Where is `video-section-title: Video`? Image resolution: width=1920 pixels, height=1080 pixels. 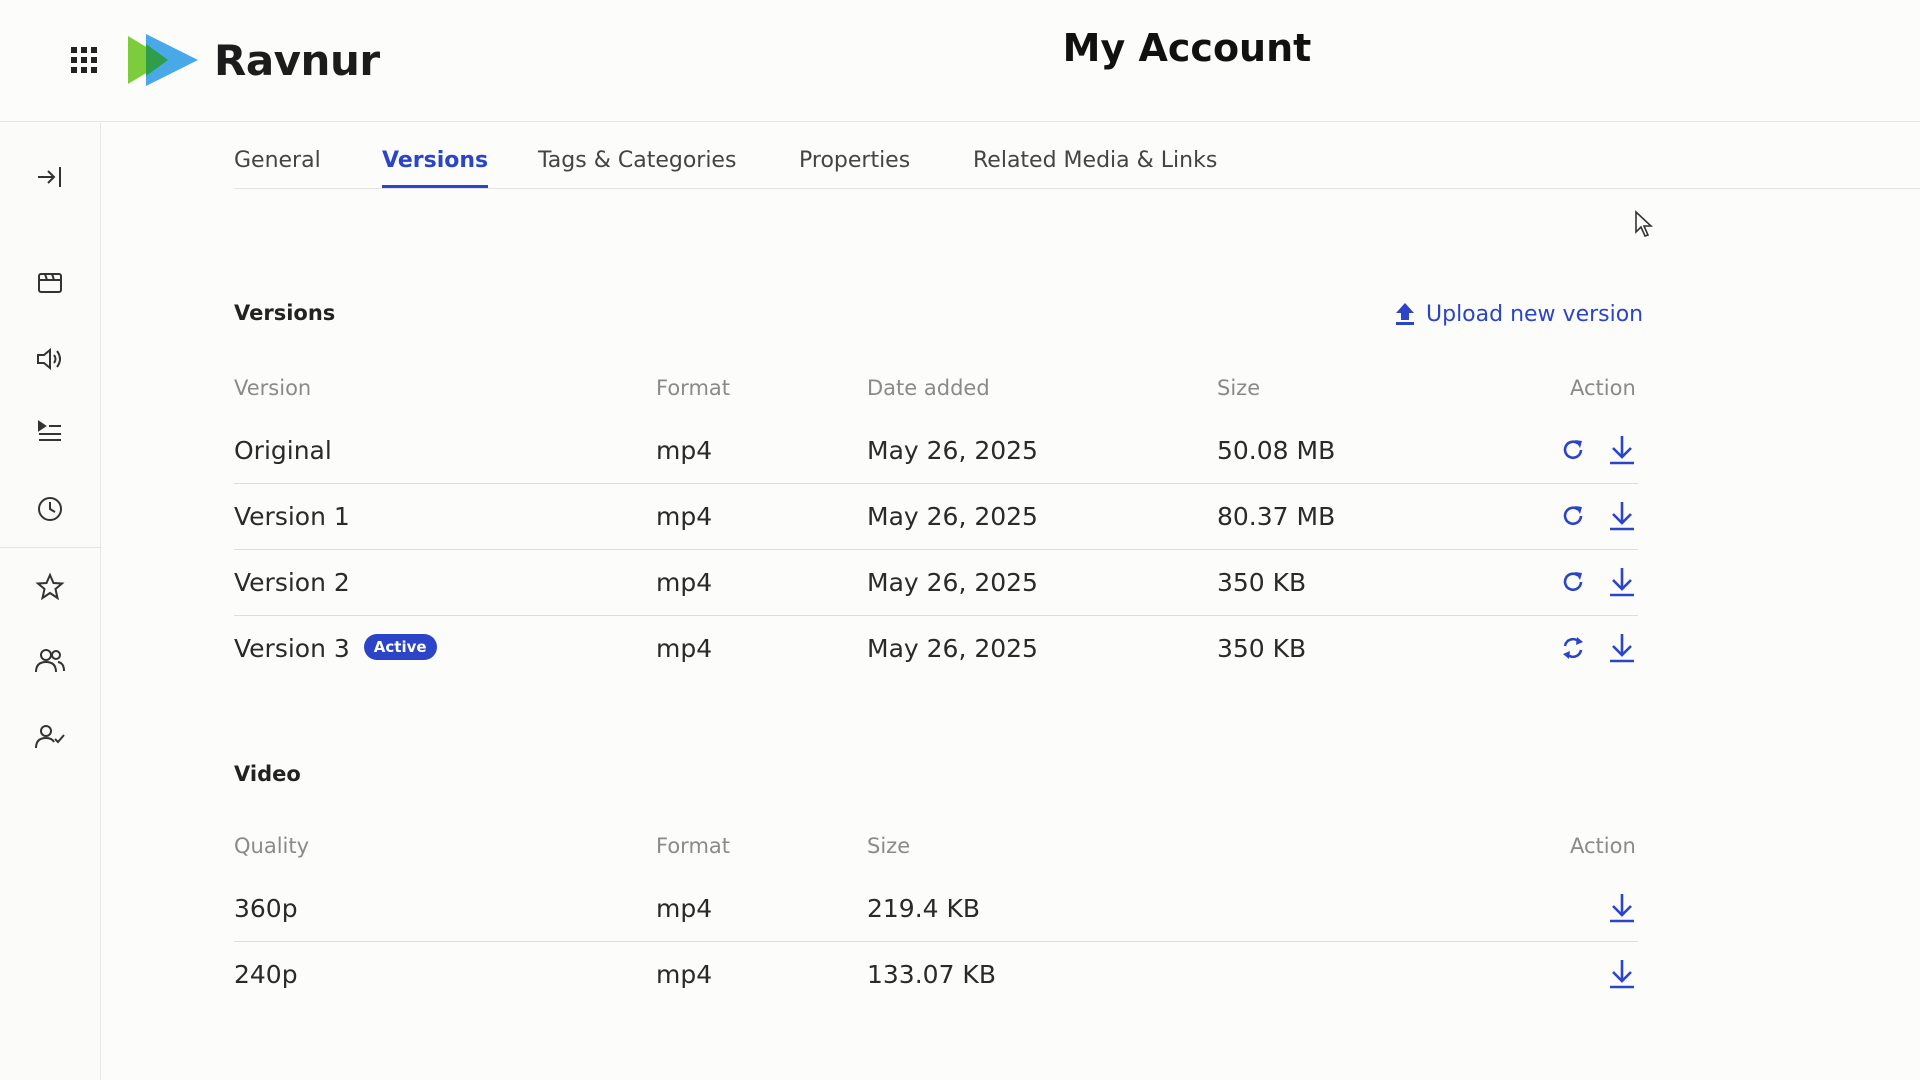 video-section-title: Video is located at coordinates (267, 774).